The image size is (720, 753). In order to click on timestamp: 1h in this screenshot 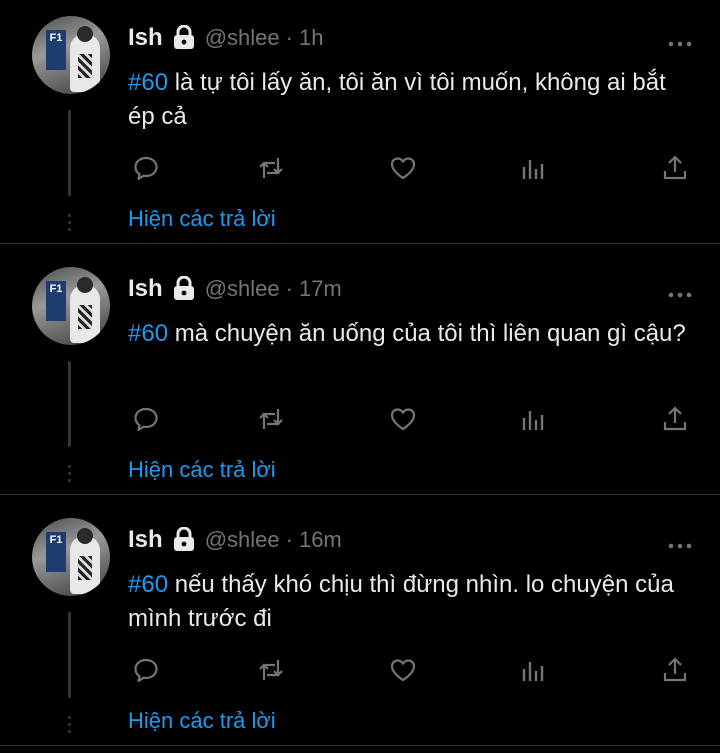, I will do `click(311, 38)`.